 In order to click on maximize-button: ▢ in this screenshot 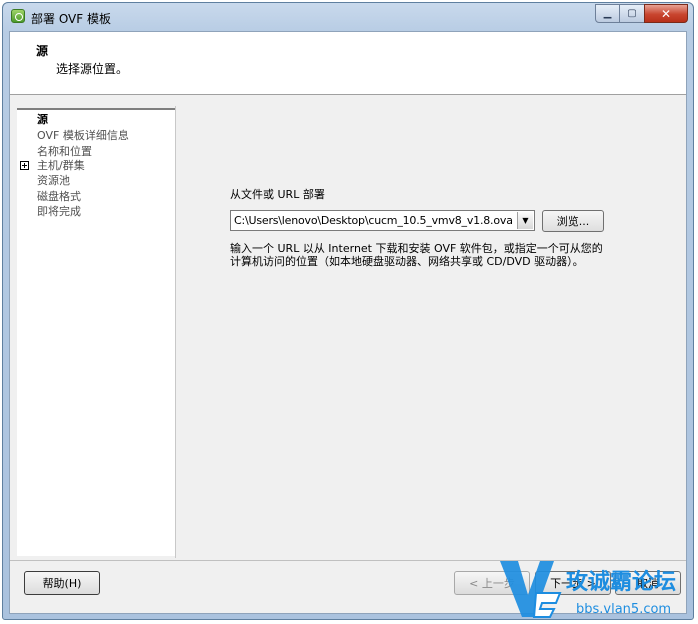, I will do `click(632, 13)`.